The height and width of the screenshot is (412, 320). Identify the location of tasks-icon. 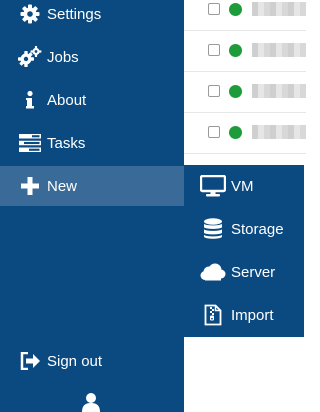
(30, 143).